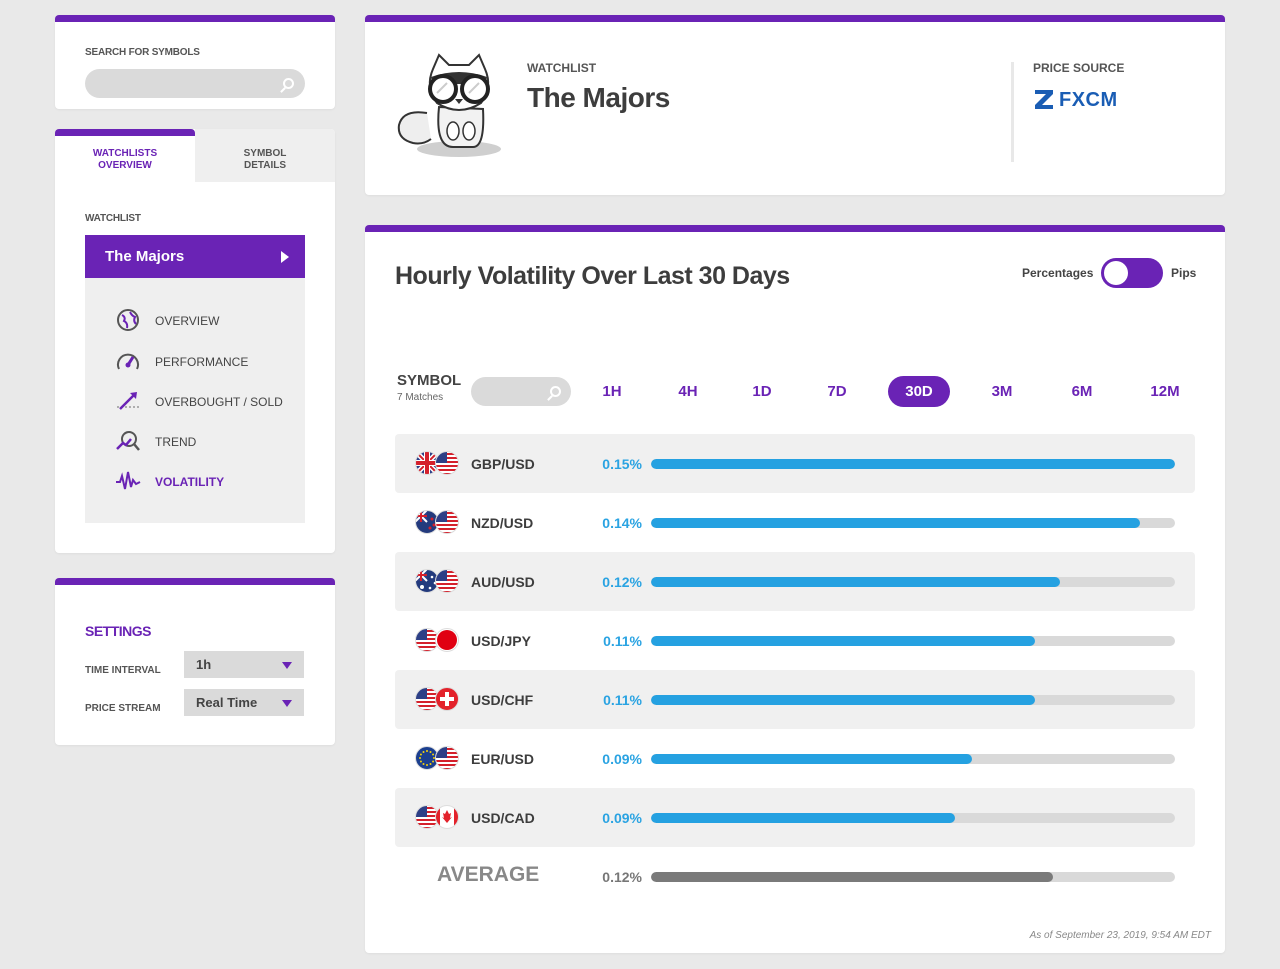  I want to click on range-1h-button: 1H, so click(612, 391).